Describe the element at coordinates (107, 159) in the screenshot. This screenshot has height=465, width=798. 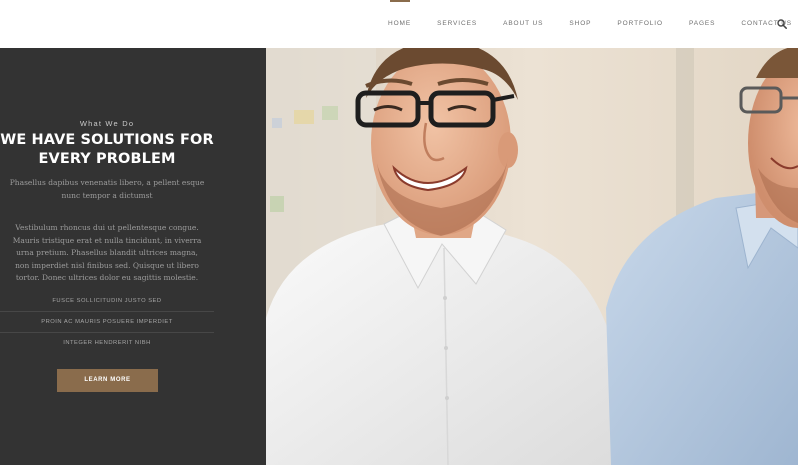
I see `headline-line-2: EVERY PROBLEM` at that location.